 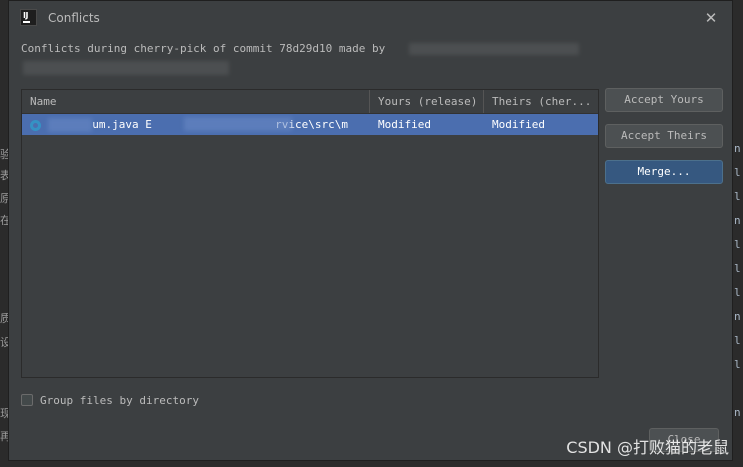 What do you see at coordinates (427, 101) in the screenshot?
I see `column-header-yours: Yours (release)` at bounding box center [427, 101].